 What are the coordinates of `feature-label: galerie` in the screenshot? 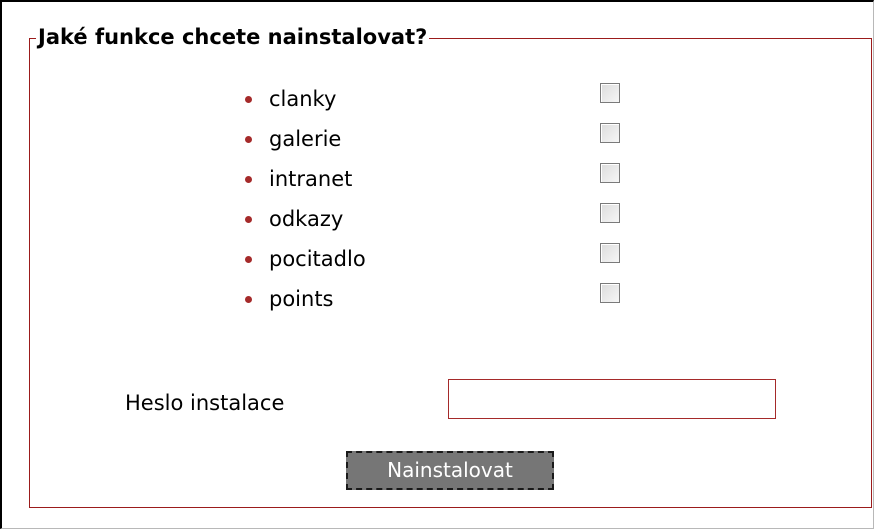 It's located at (305, 139).